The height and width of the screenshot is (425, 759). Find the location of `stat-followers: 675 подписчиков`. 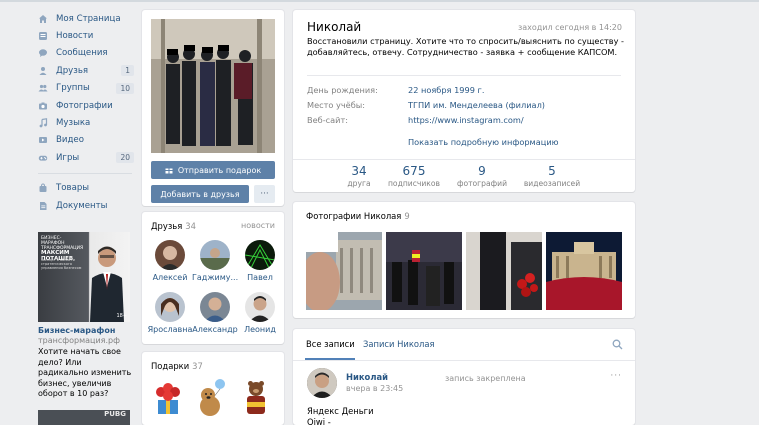

stat-followers: 675 подписчиков is located at coordinates (414, 174).